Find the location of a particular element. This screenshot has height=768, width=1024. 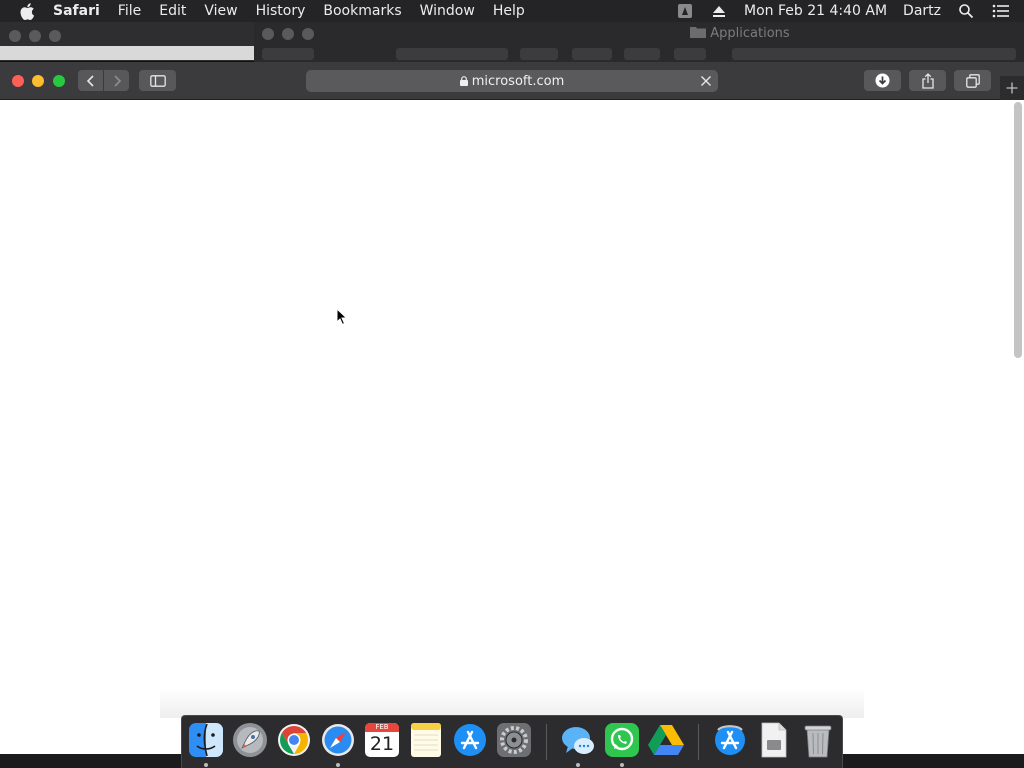

dock-finder is located at coordinates (206, 740).